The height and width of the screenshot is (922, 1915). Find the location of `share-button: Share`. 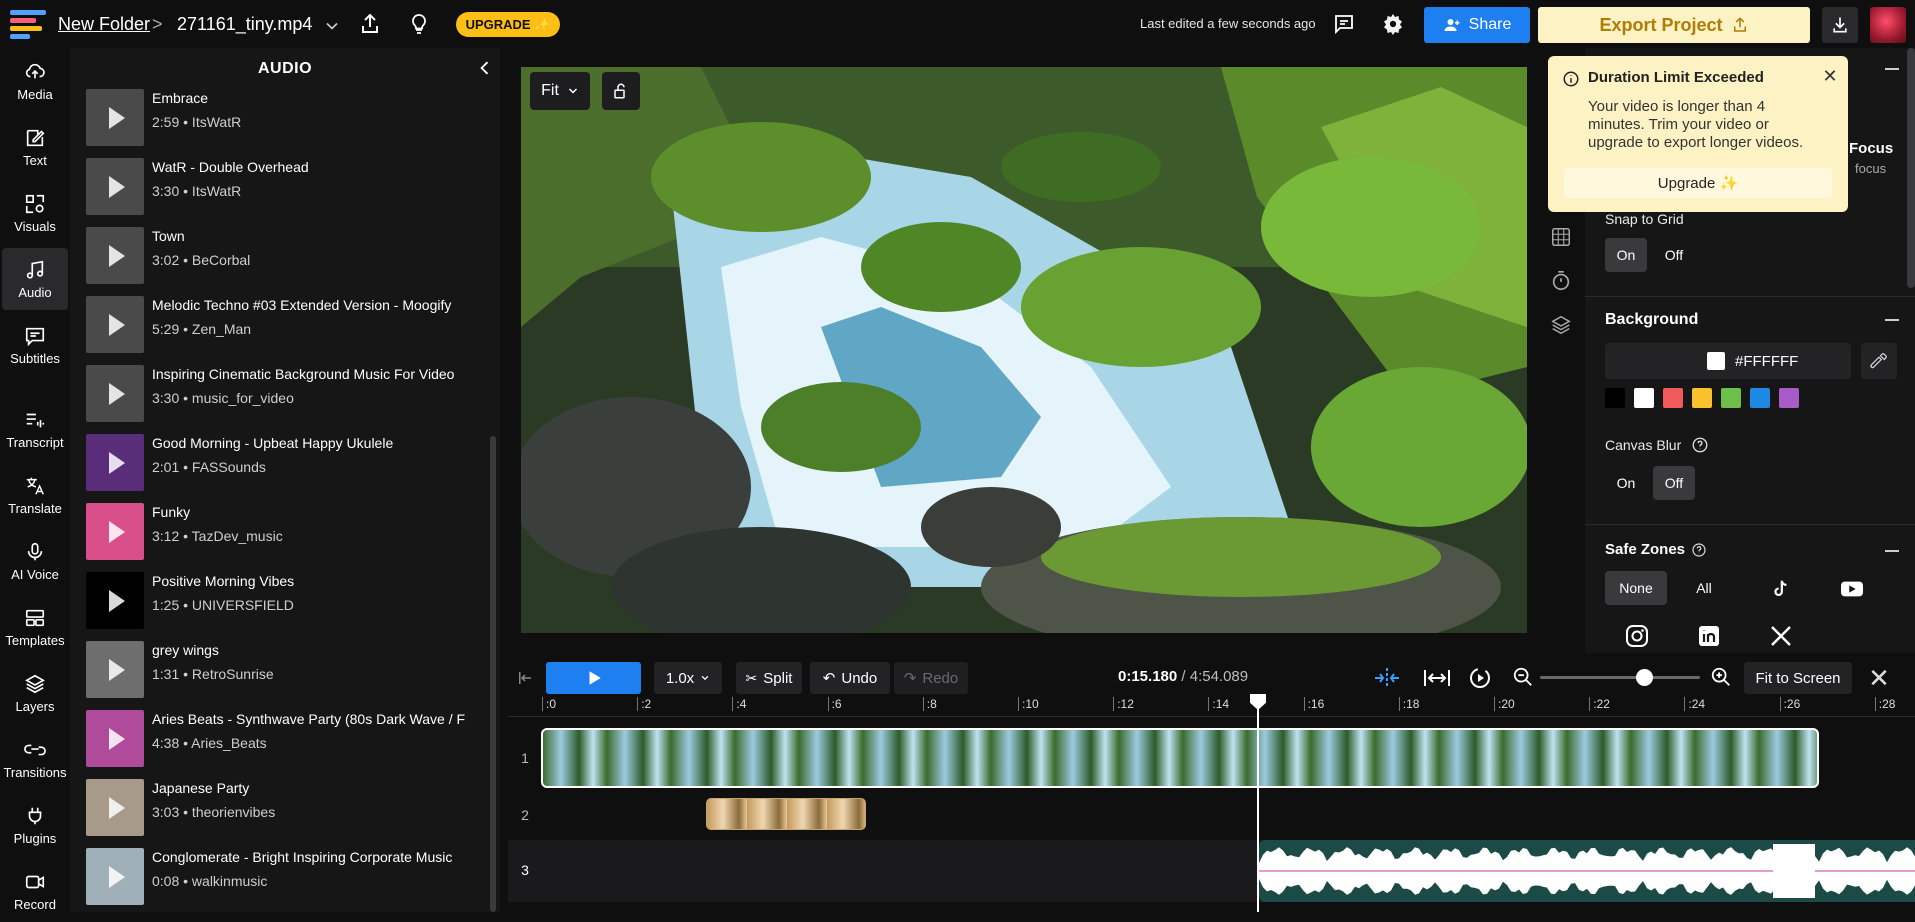

share-button: Share is located at coordinates (1477, 25).